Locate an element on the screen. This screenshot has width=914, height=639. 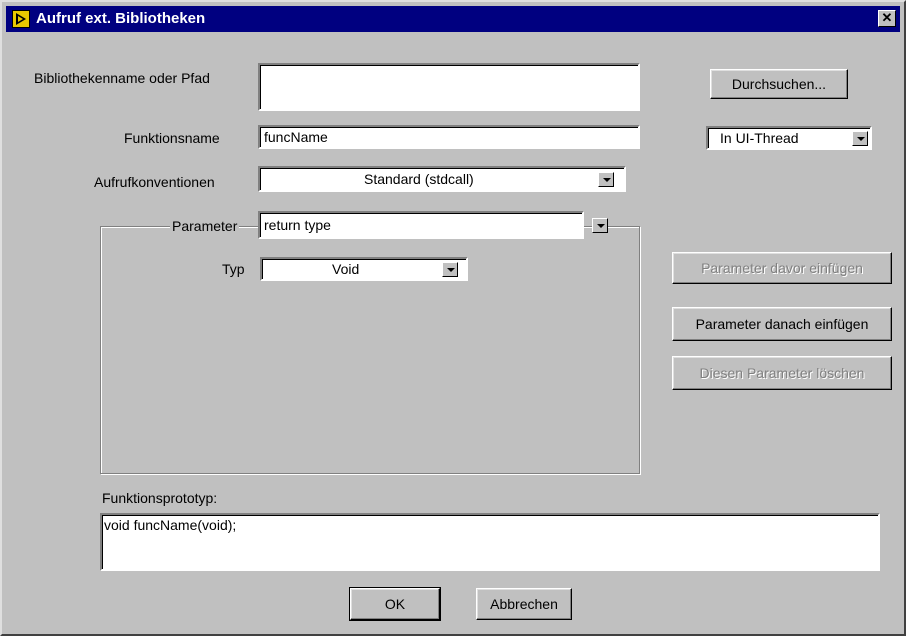
parameter-label: Parameter is located at coordinates (205, 226).